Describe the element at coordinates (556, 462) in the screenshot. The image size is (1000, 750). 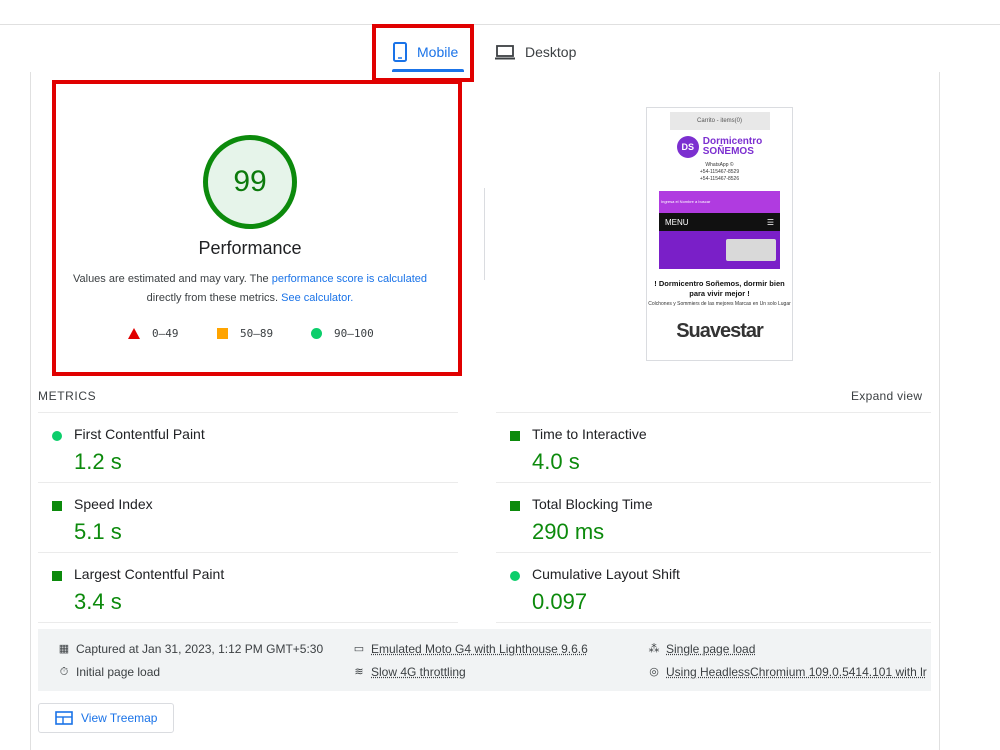
I see `metric-value: 4.0 s` at that location.